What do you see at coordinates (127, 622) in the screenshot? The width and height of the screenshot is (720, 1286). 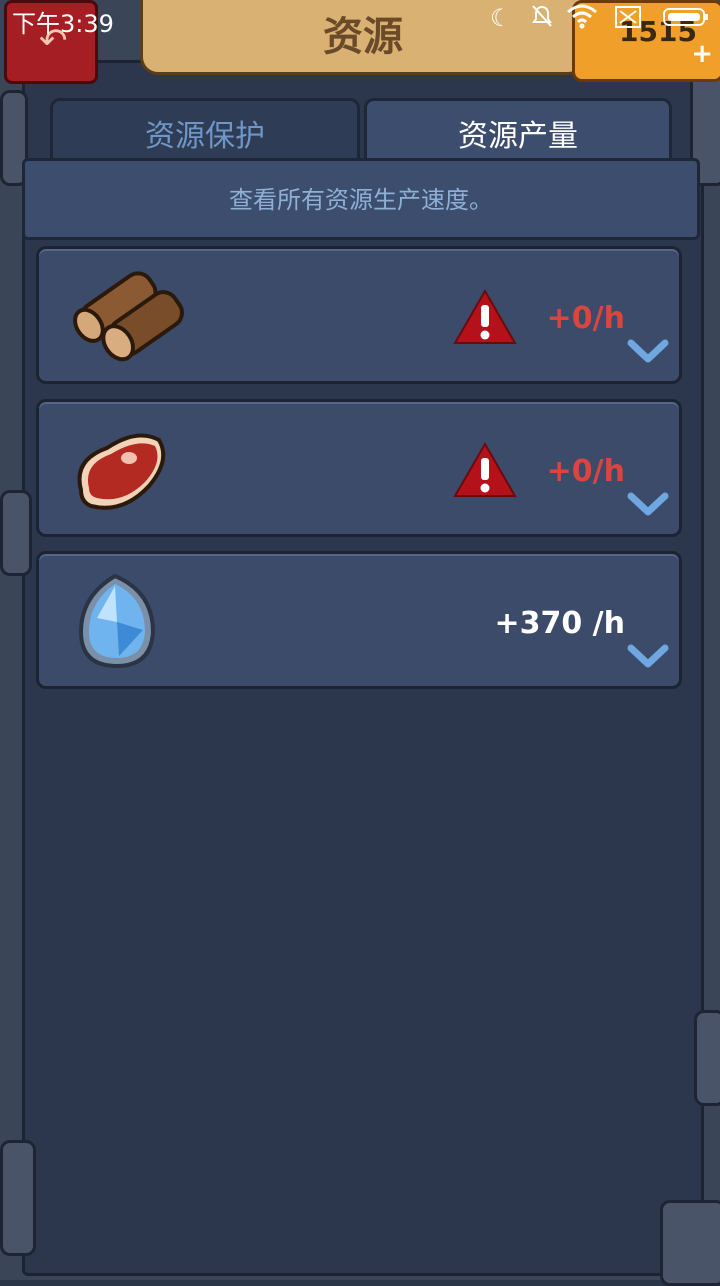 I see `crystal-icon` at bounding box center [127, 622].